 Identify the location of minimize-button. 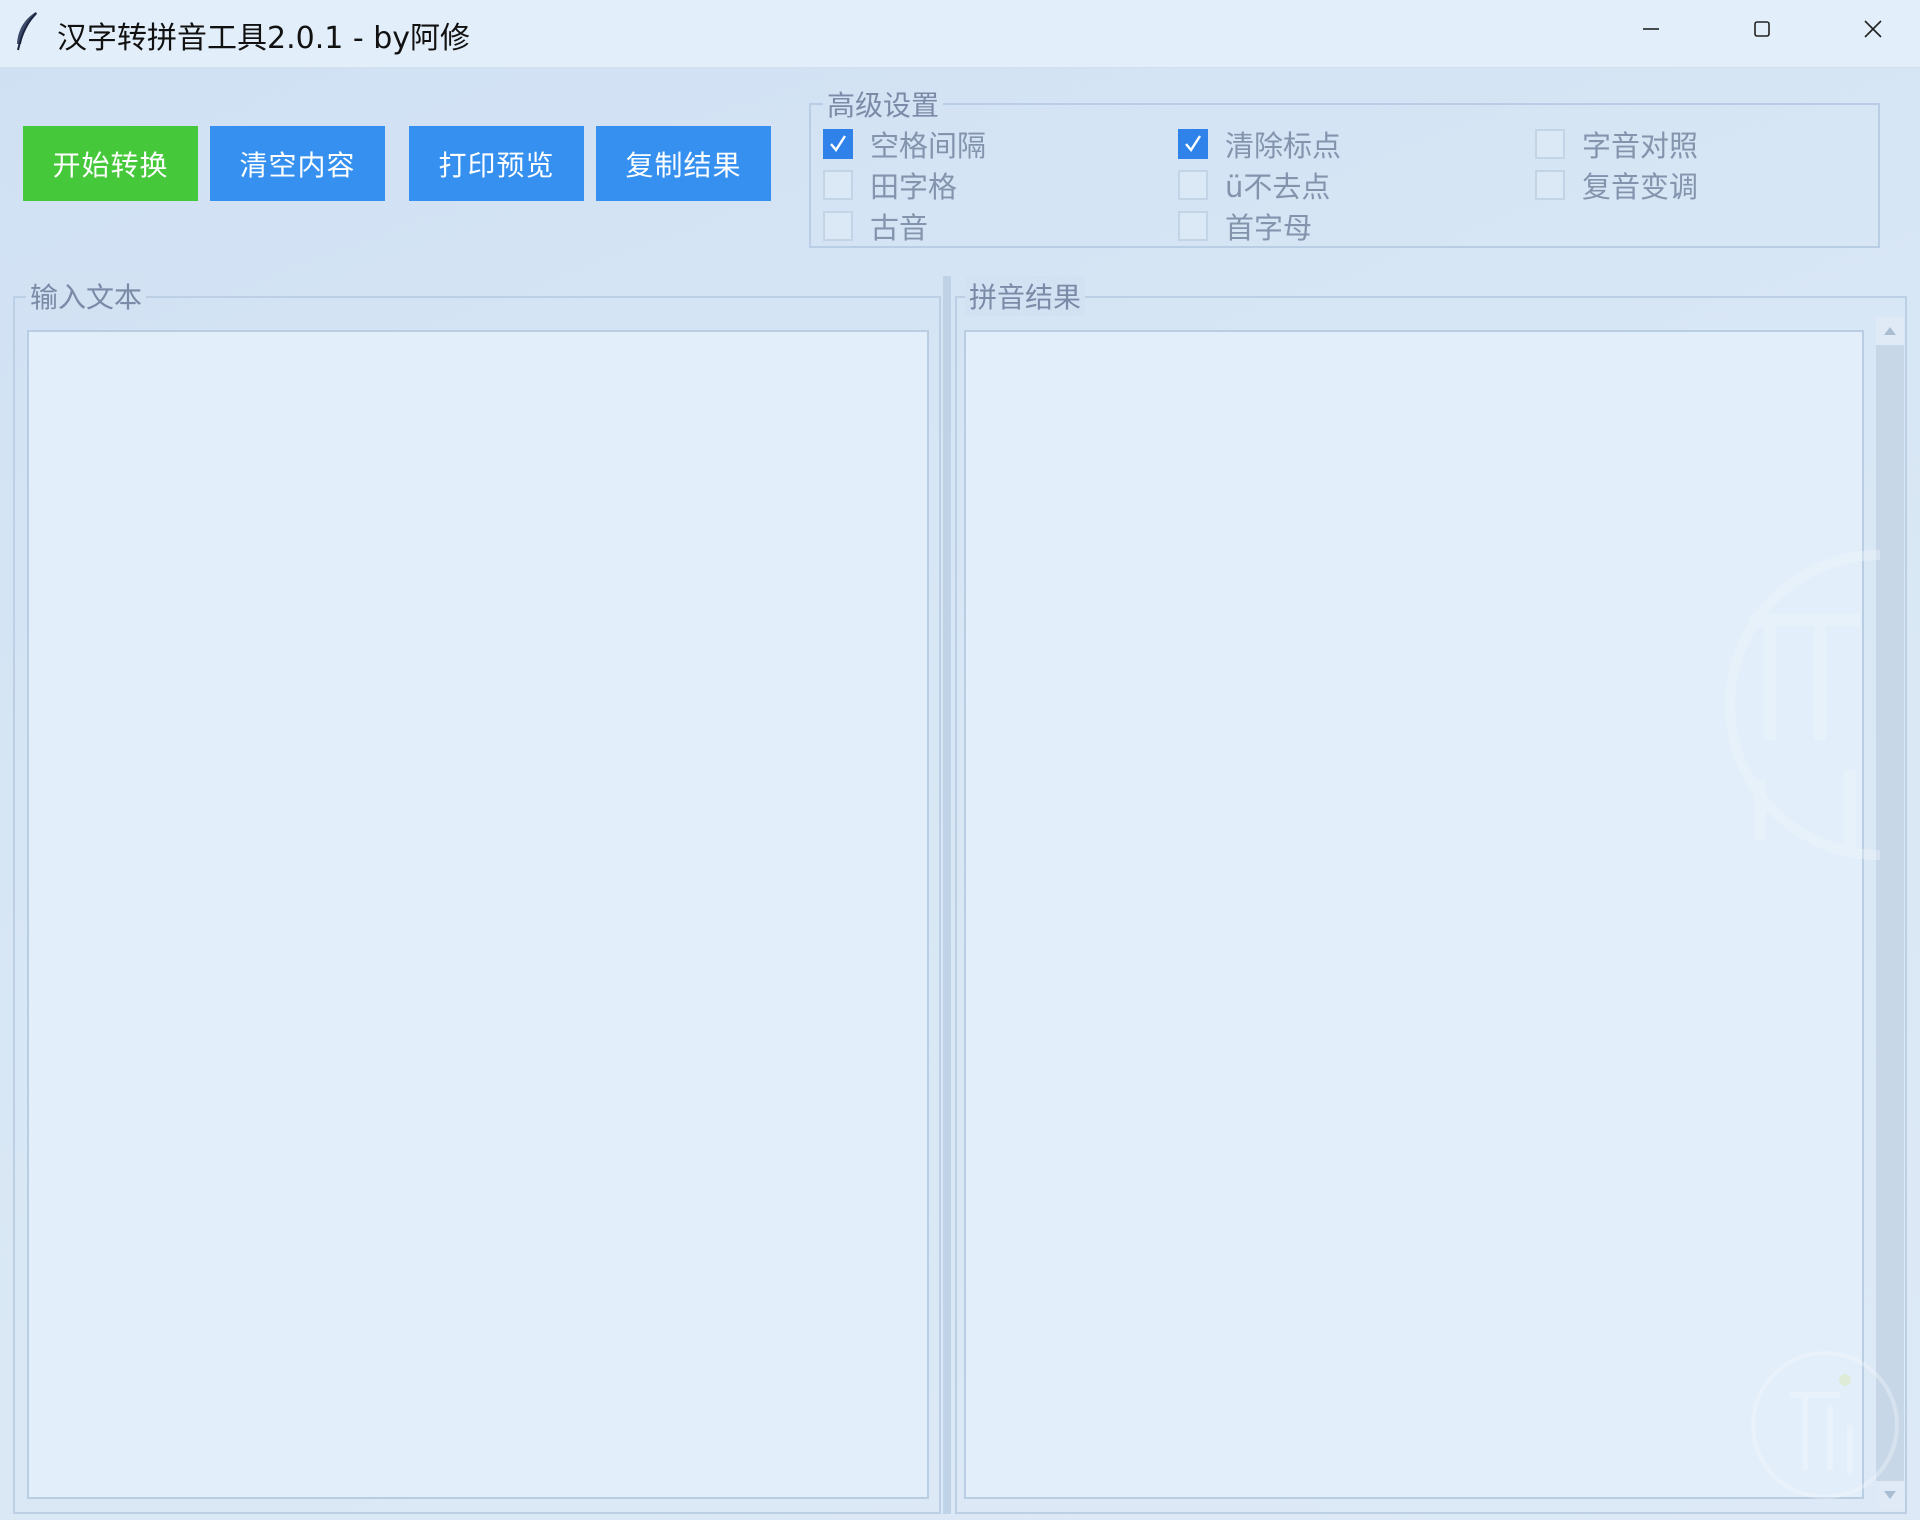
(1651, 29).